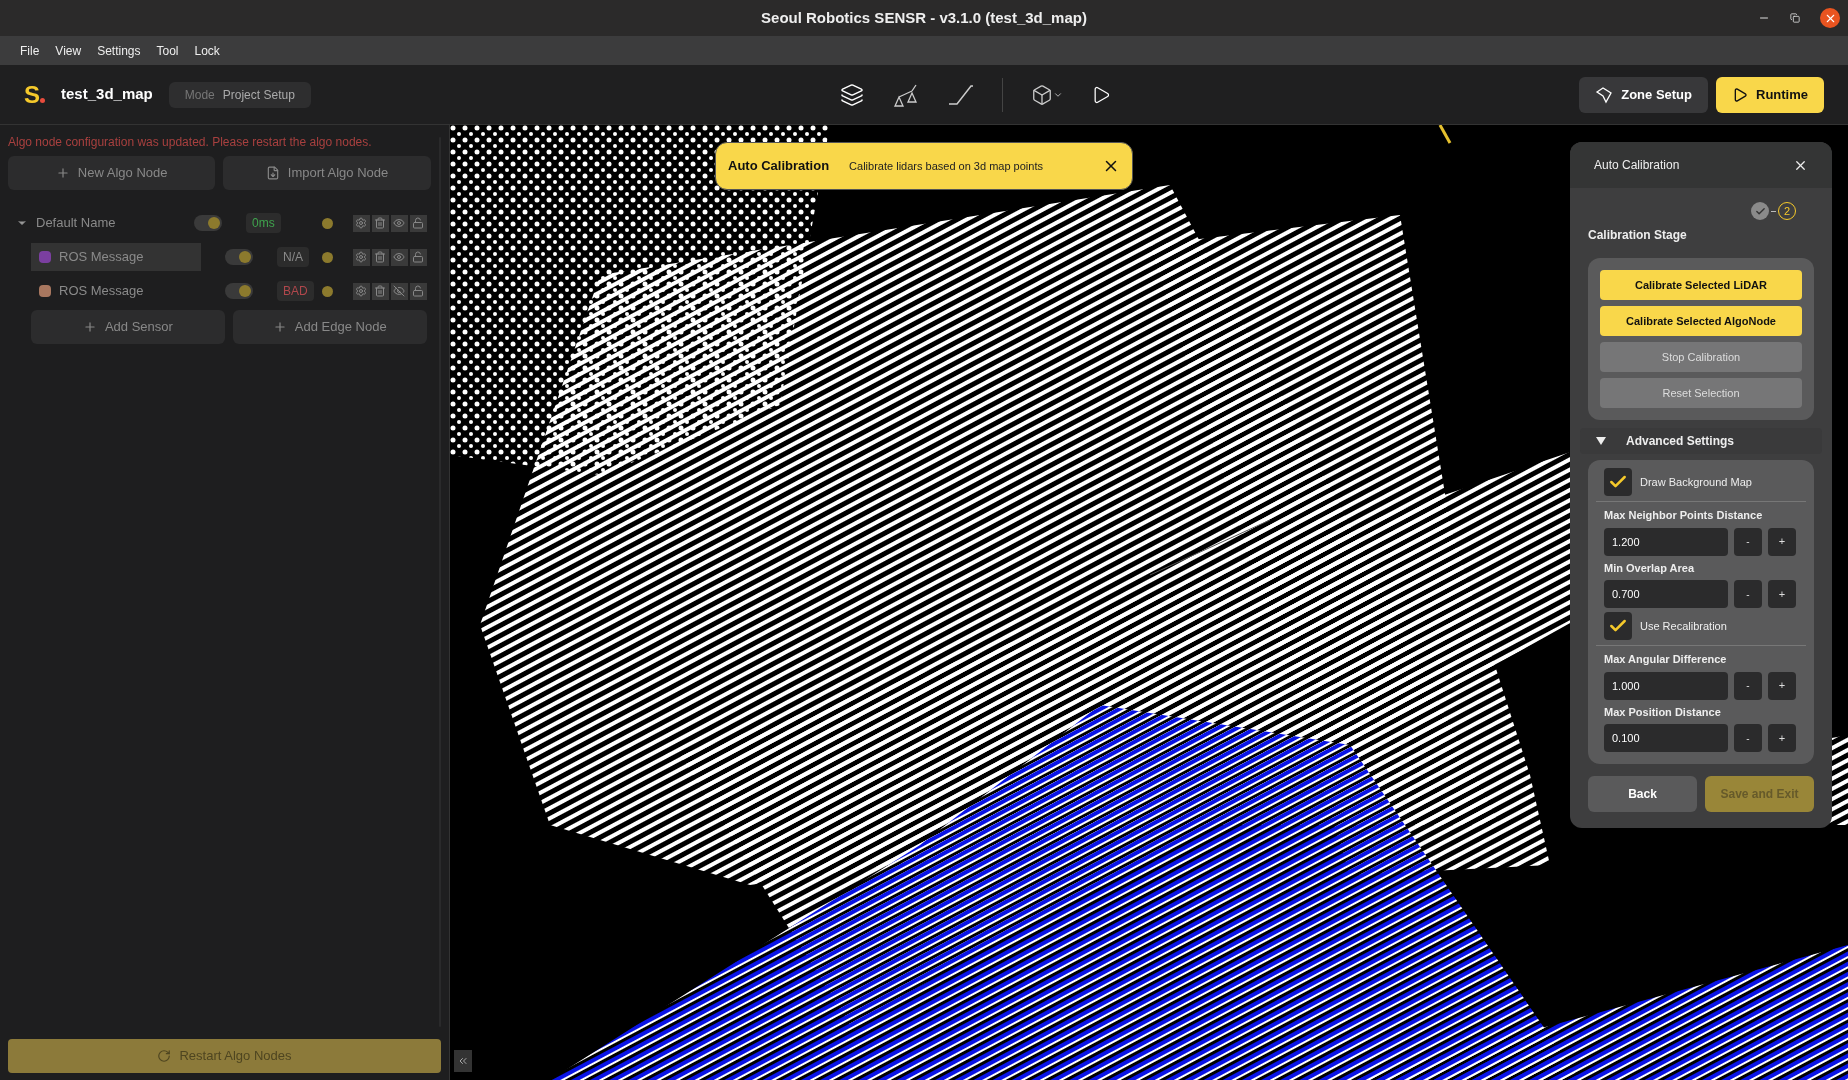  I want to click on checkbox-label: Use Recalibration, so click(1683, 626).